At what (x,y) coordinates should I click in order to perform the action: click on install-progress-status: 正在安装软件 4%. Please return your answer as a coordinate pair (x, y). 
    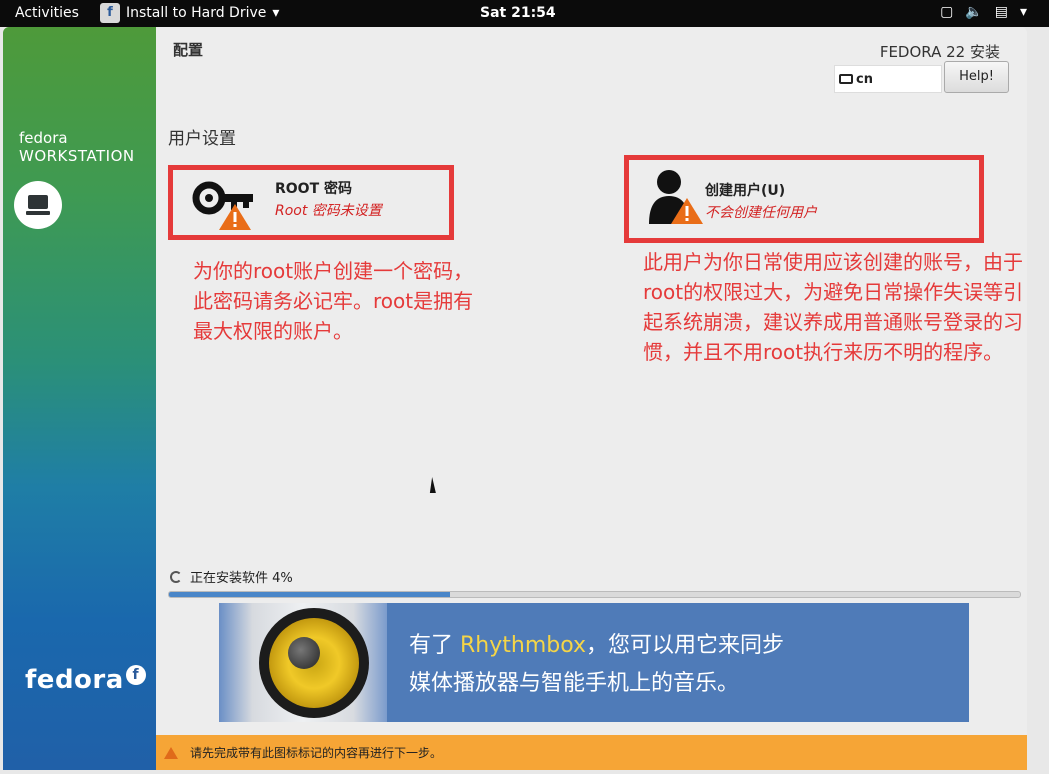
    Looking at the image, I should click on (231, 576).